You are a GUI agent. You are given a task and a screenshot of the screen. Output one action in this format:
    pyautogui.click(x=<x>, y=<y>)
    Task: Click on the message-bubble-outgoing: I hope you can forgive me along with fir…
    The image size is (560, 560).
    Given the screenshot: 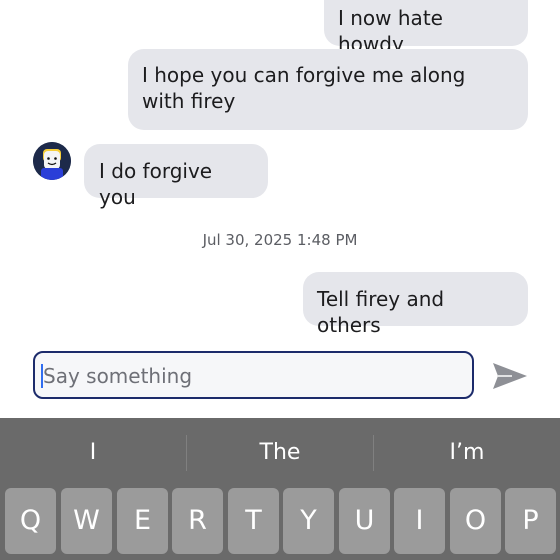 What is the action you would take?
    pyautogui.click(x=328, y=89)
    